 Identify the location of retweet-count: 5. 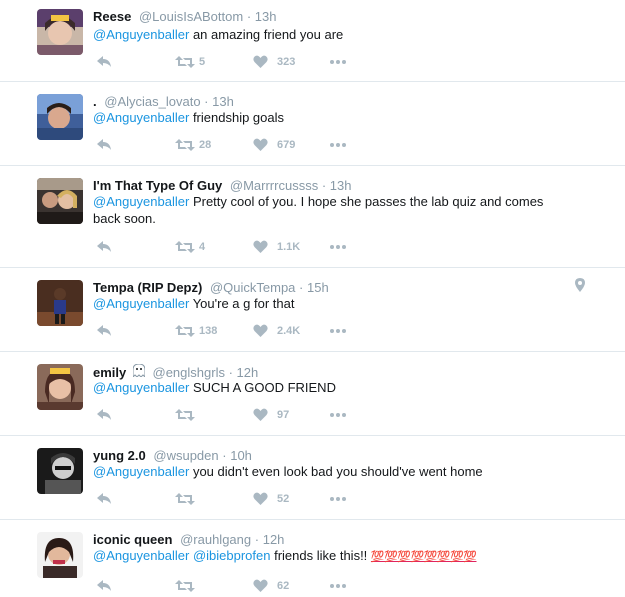
(202, 62).